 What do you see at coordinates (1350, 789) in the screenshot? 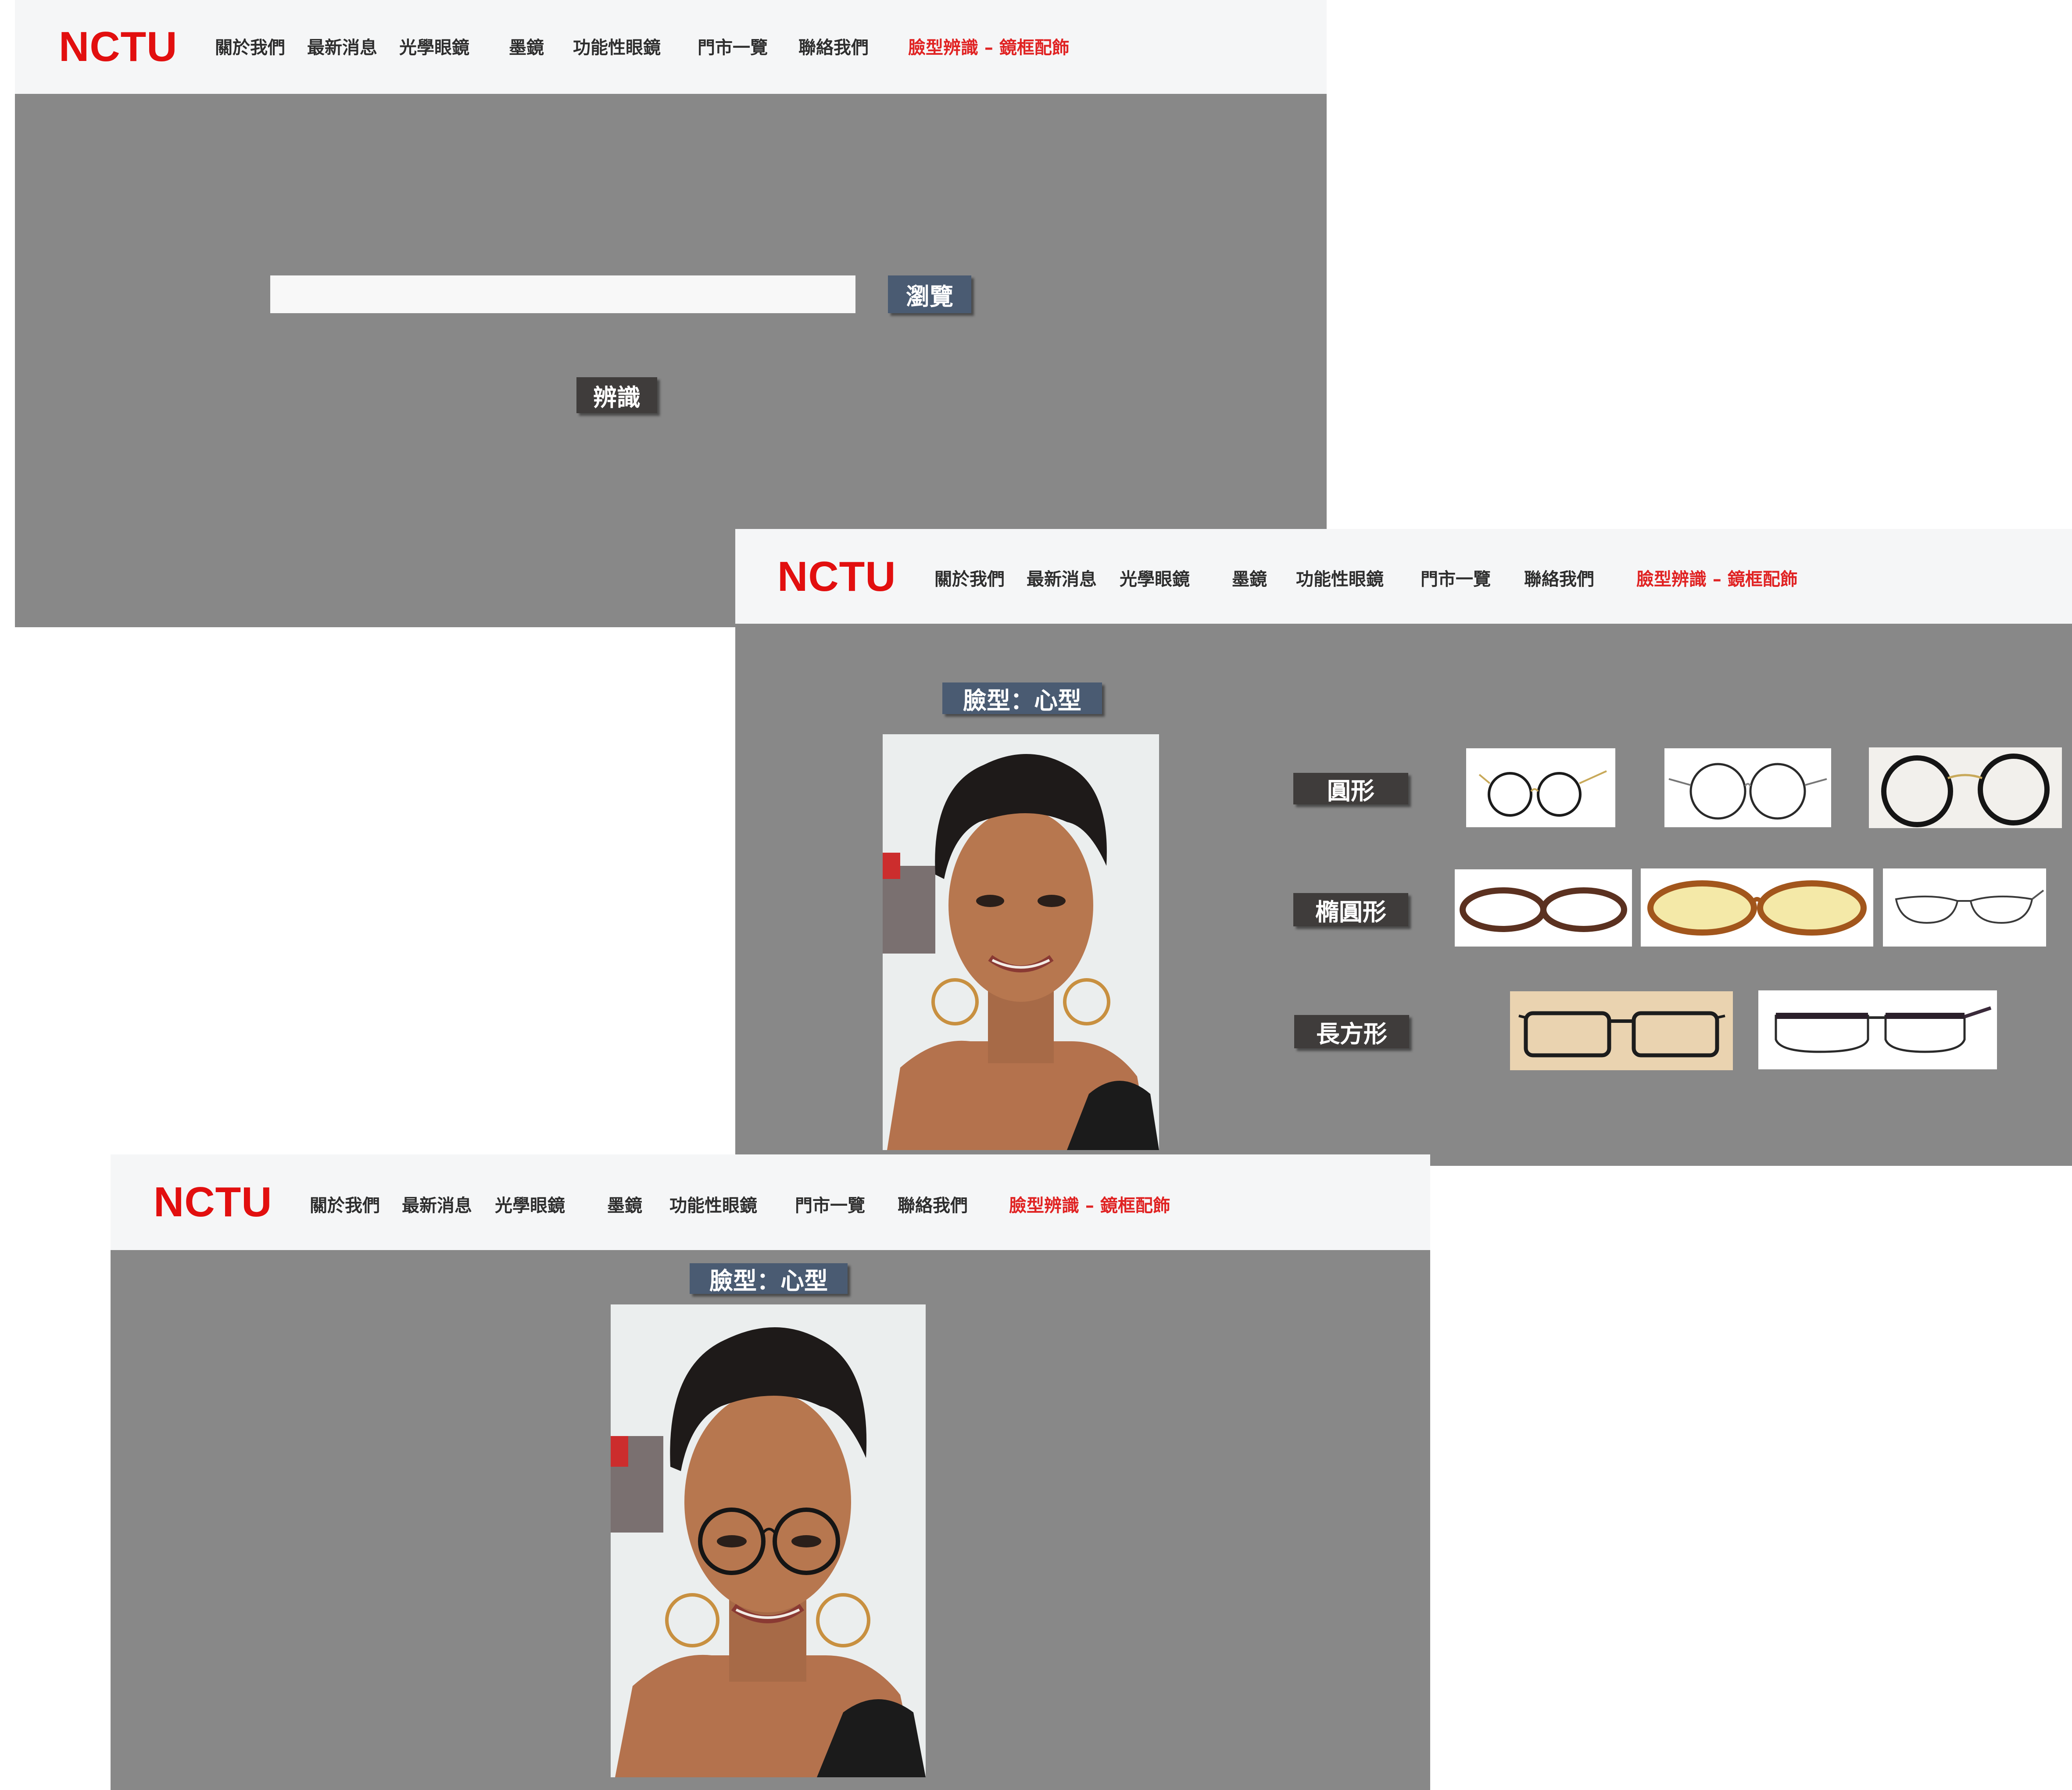
I see `category-round-label: 圓形` at bounding box center [1350, 789].